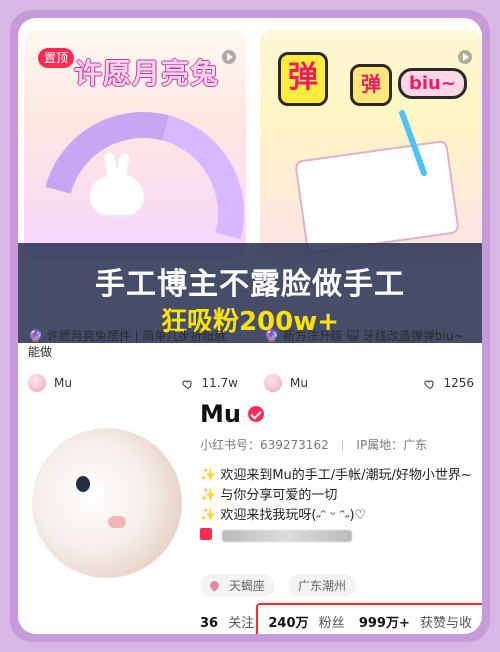  Describe the element at coordinates (107, 503) in the screenshot. I see `profile-avatar` at that location.